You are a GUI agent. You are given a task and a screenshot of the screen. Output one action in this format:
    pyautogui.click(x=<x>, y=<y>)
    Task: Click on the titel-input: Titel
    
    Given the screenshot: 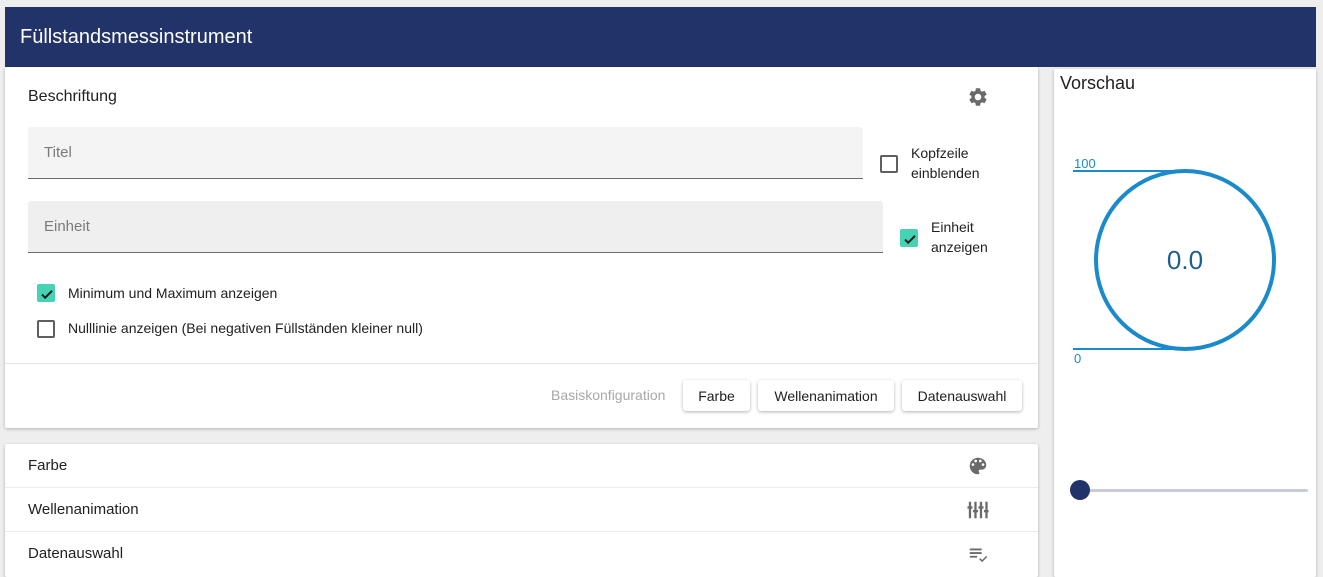 What is the action you would take?
    pyautogui.click(x=445, y=153)
    